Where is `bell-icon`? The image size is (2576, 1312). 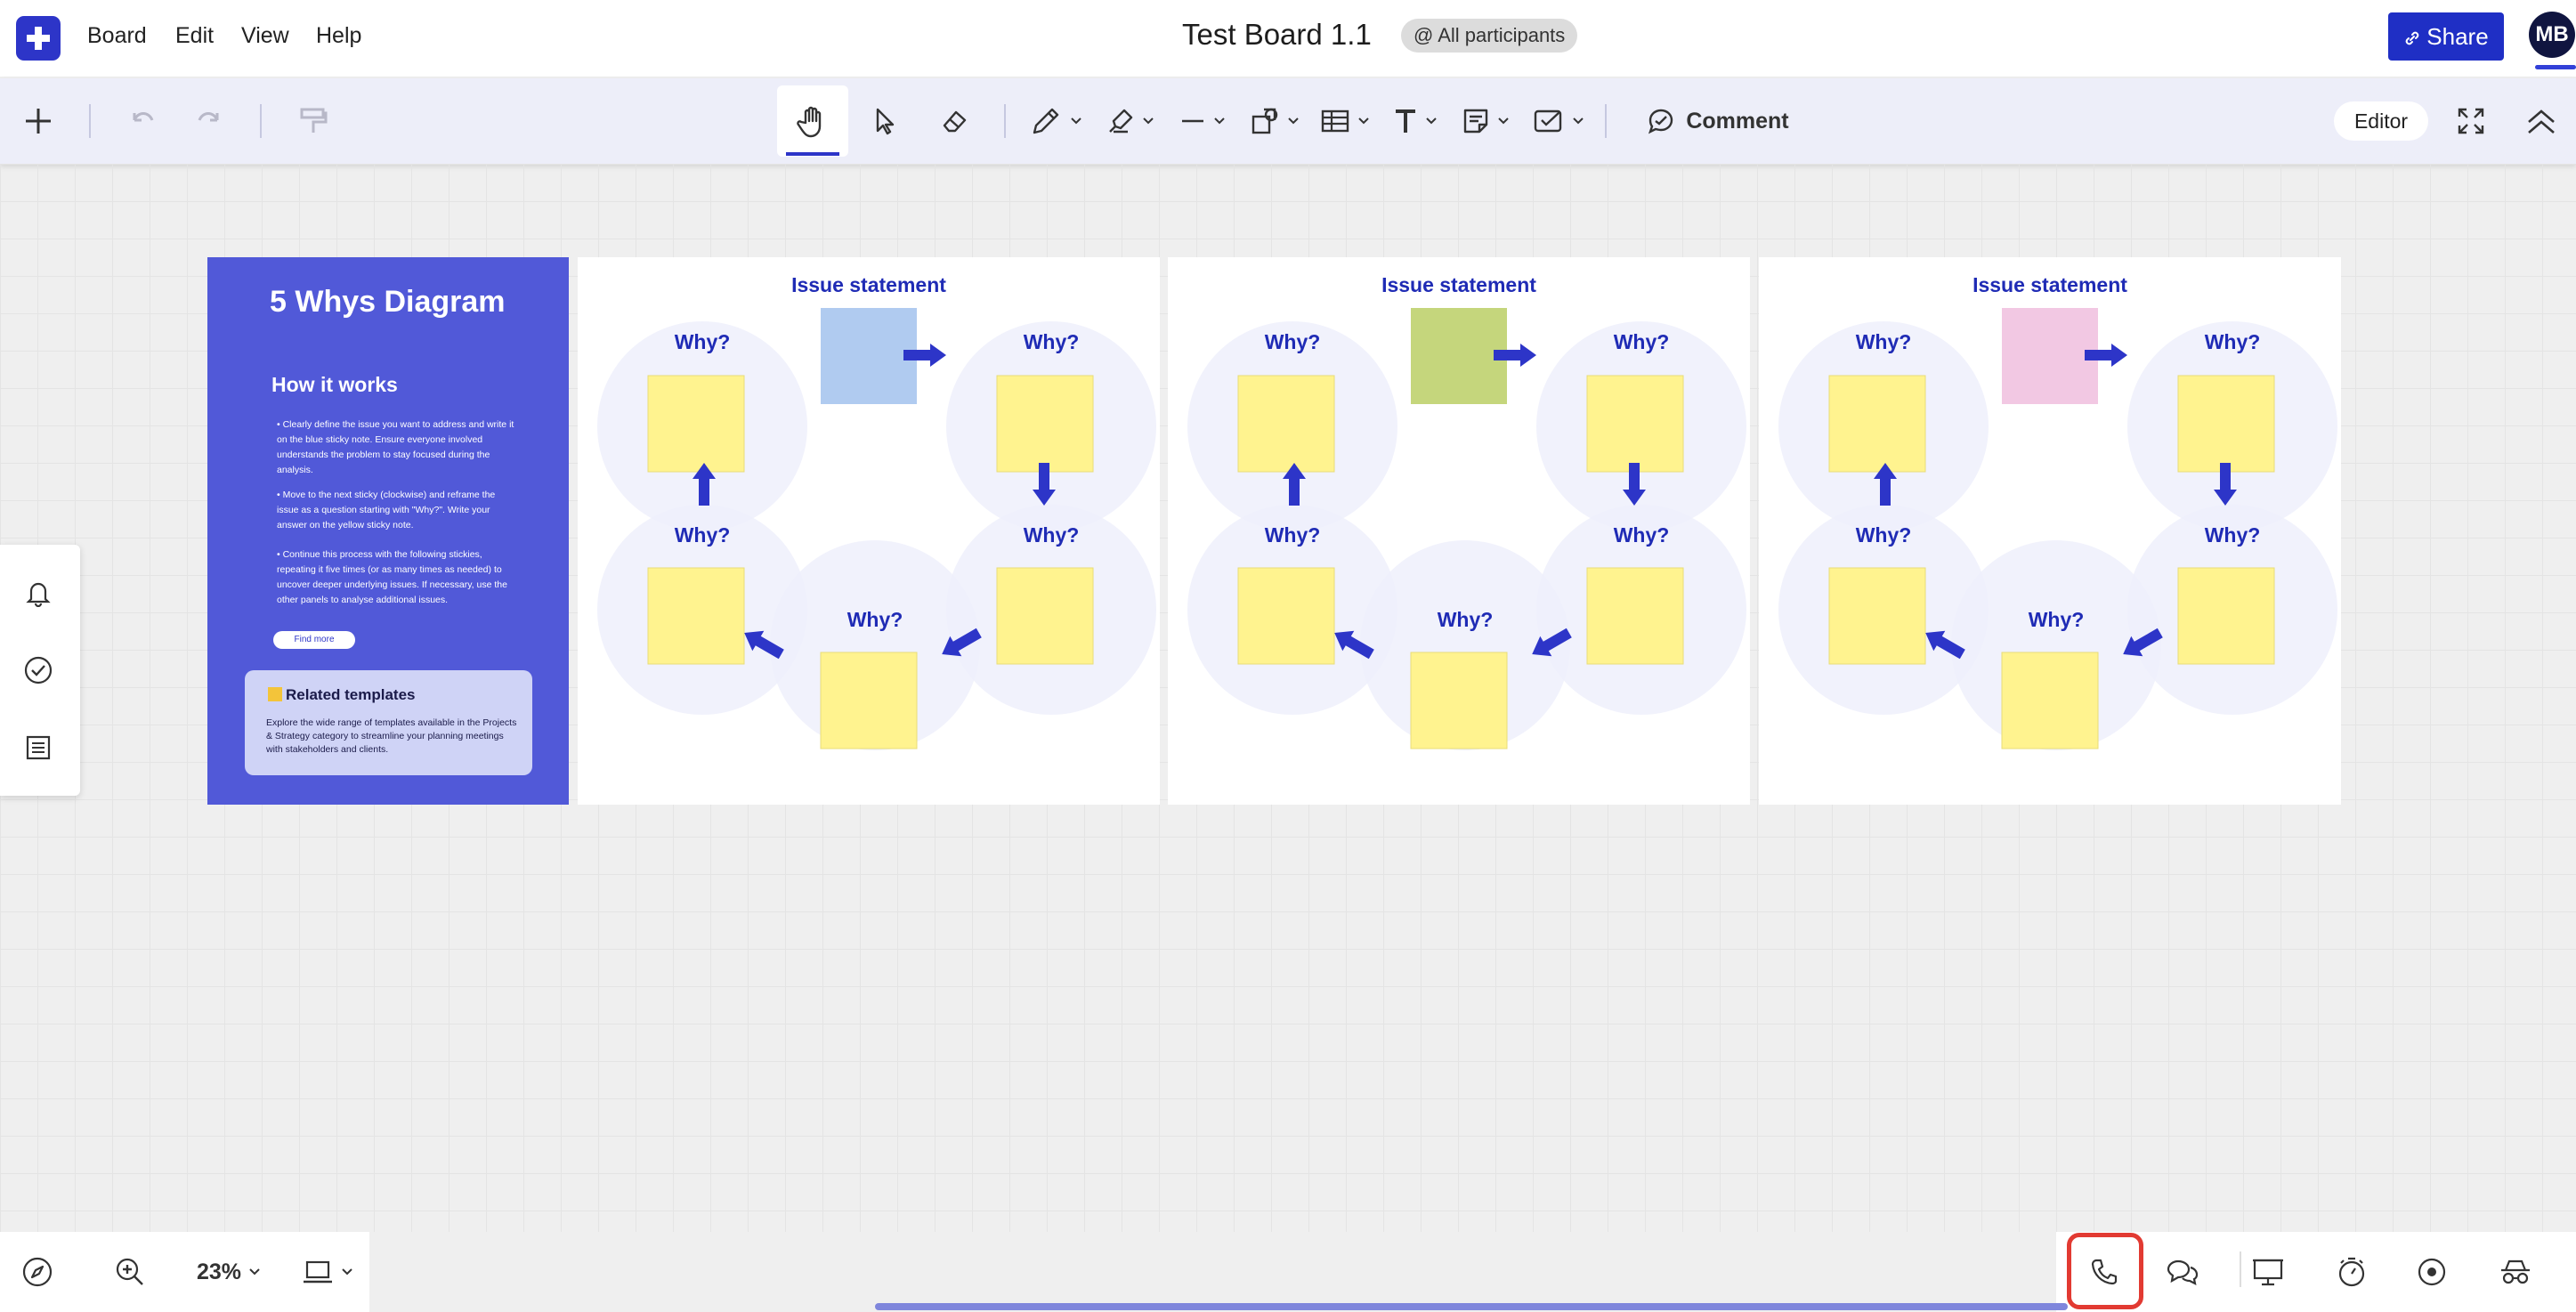 bell-icon is located at coordinates (39, 594).